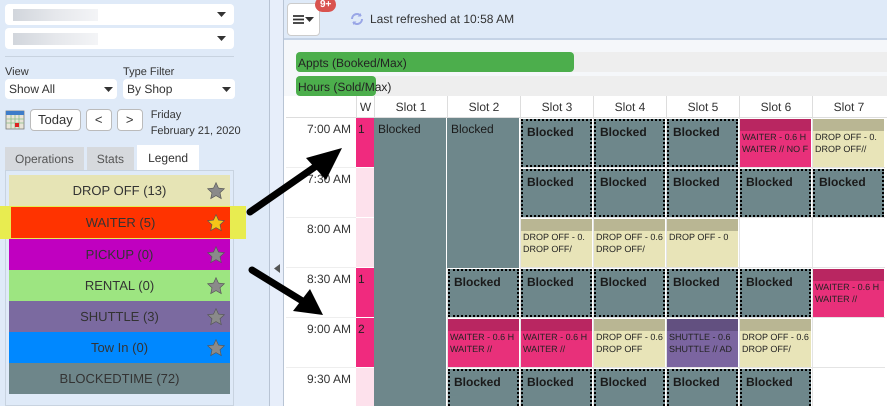 The width and height of the screenshot is (887, 406). I want to click on appointment-card: SHUTTLE - 0.6 SHUTTLE // AD, so click(702, 343).